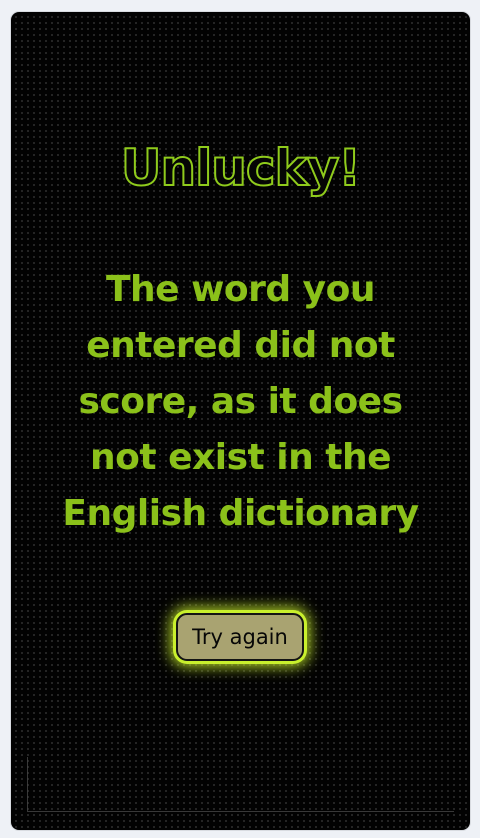  Describe the element at coordinates (241, 168) in the screenshot. I see `result-title: Unlucky!` at that location.